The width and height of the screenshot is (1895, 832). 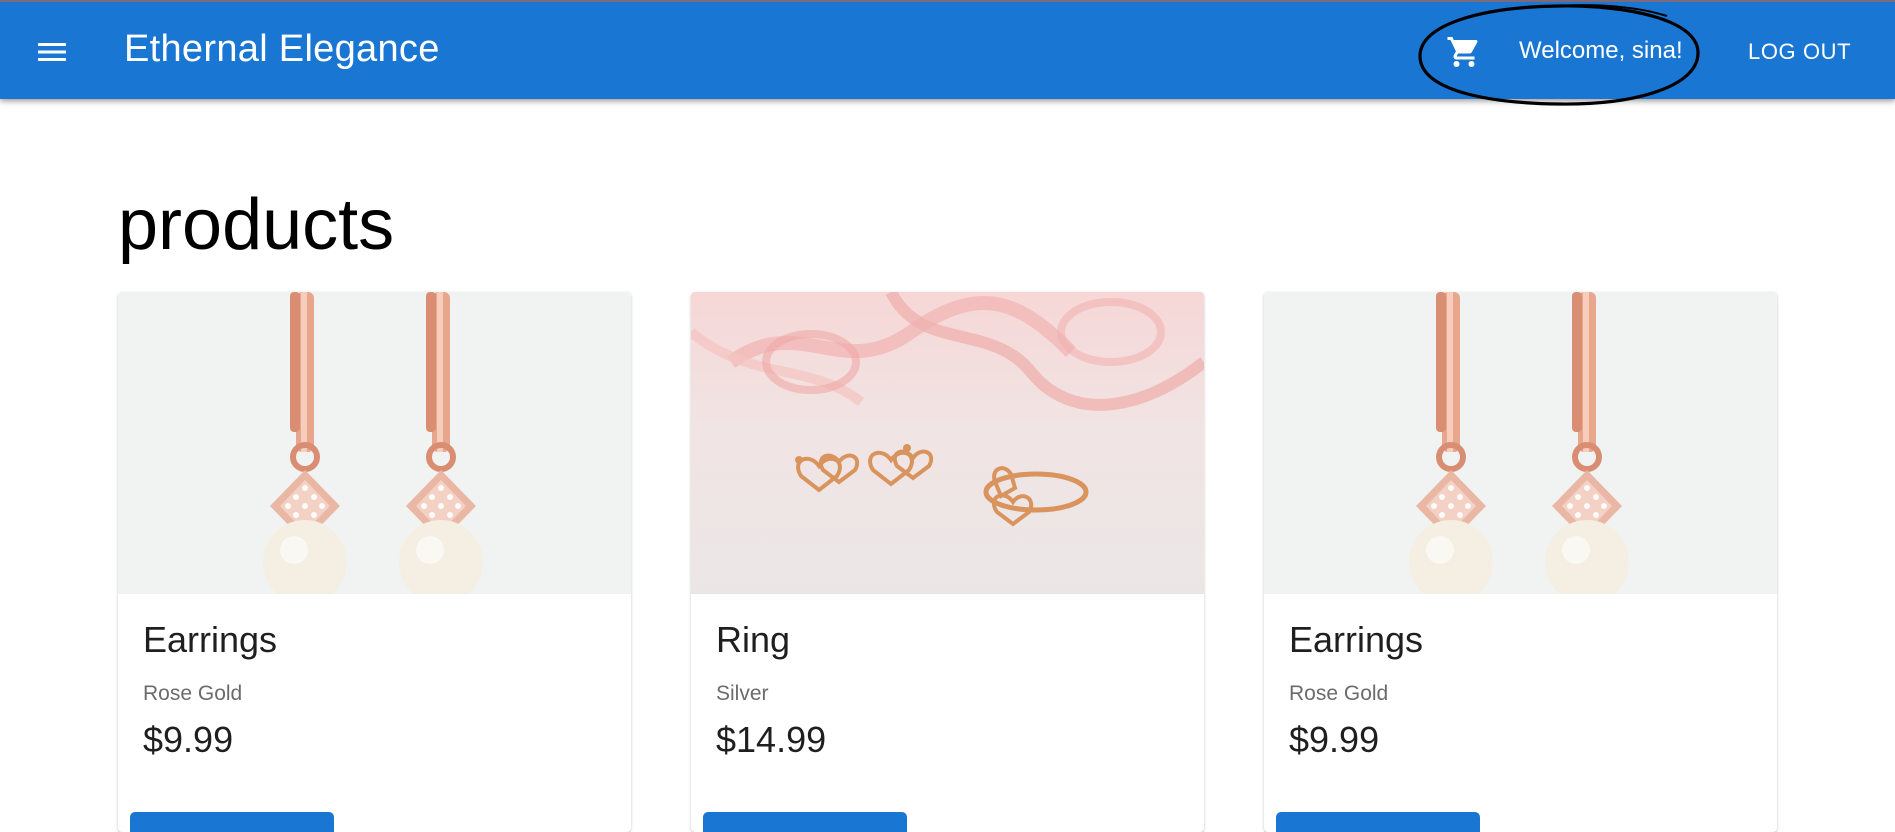 I want to click on product-price: $14.99, so click(x=771, y=739).